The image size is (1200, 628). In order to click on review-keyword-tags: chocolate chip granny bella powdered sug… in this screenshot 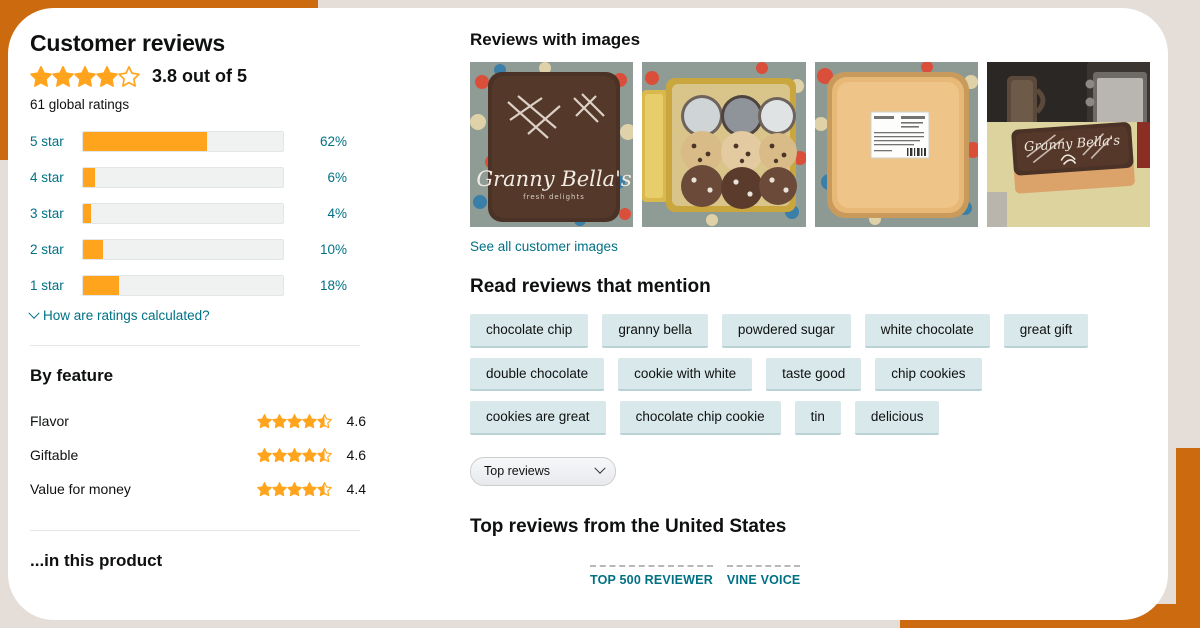, I will do `click(780, 374)`.